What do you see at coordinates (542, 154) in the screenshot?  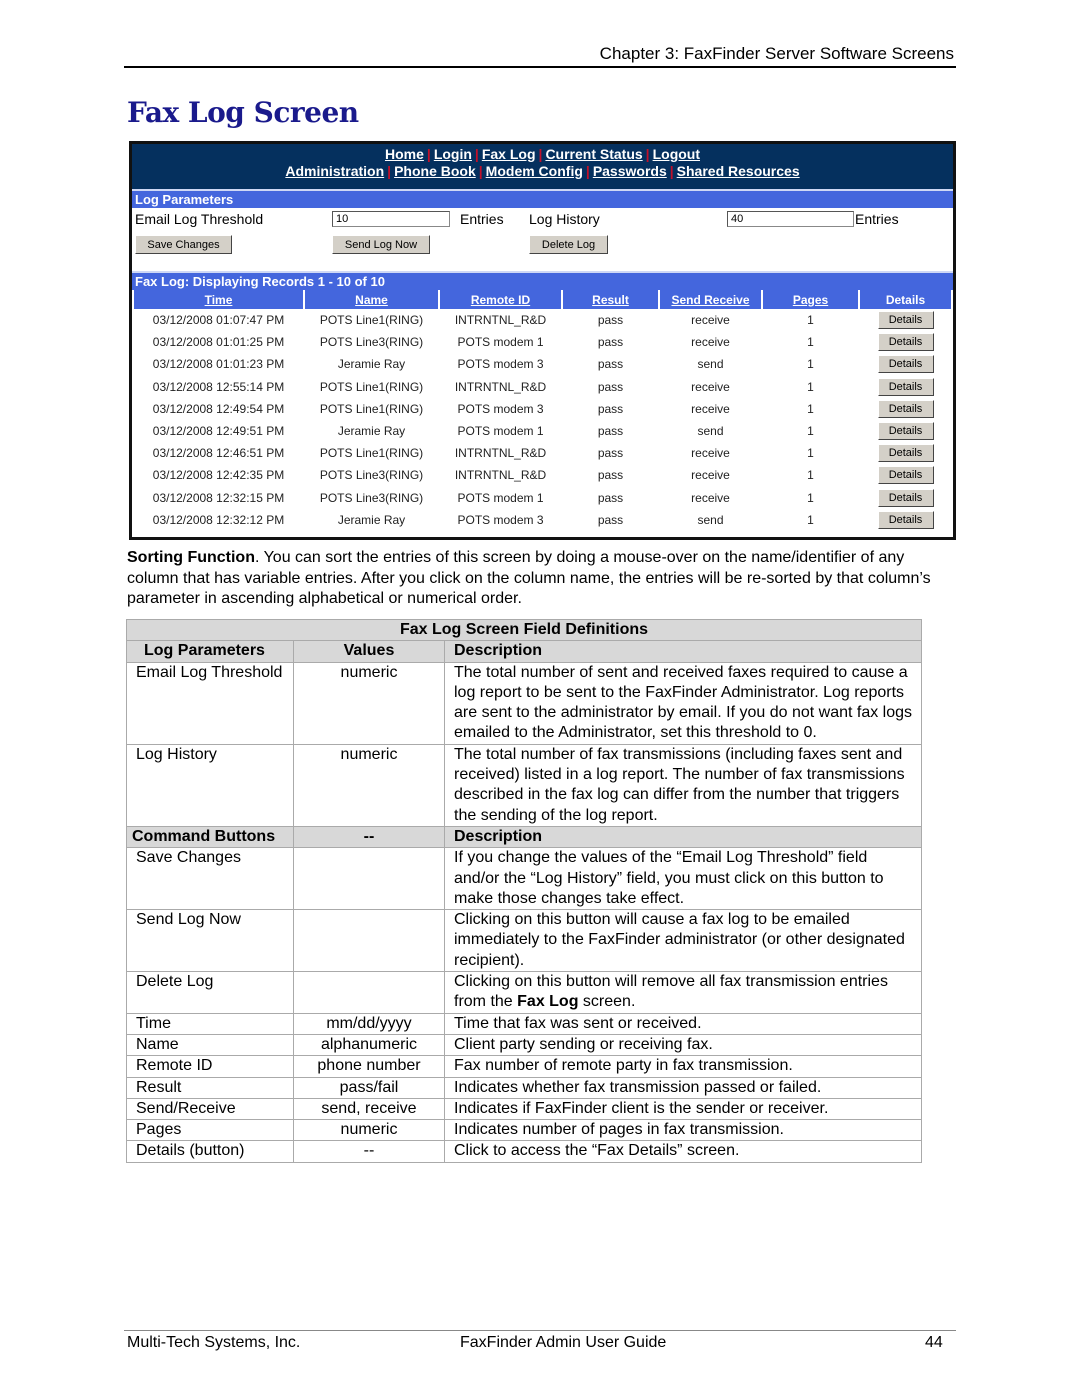 I see `nav-row-primary: Home | Login | Fax Log | Current Status | Logout` at bounding box center [542, 154].